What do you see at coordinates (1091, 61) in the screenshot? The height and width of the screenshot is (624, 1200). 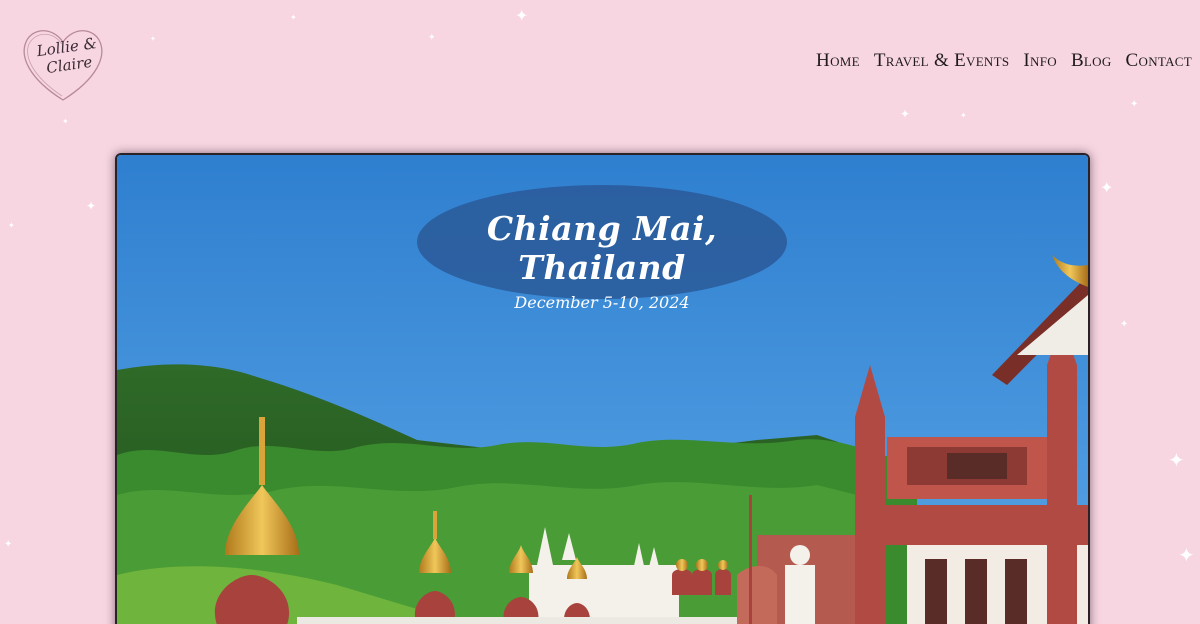 I see `nav-blog: Blog` at bounding box center [1091, 61].